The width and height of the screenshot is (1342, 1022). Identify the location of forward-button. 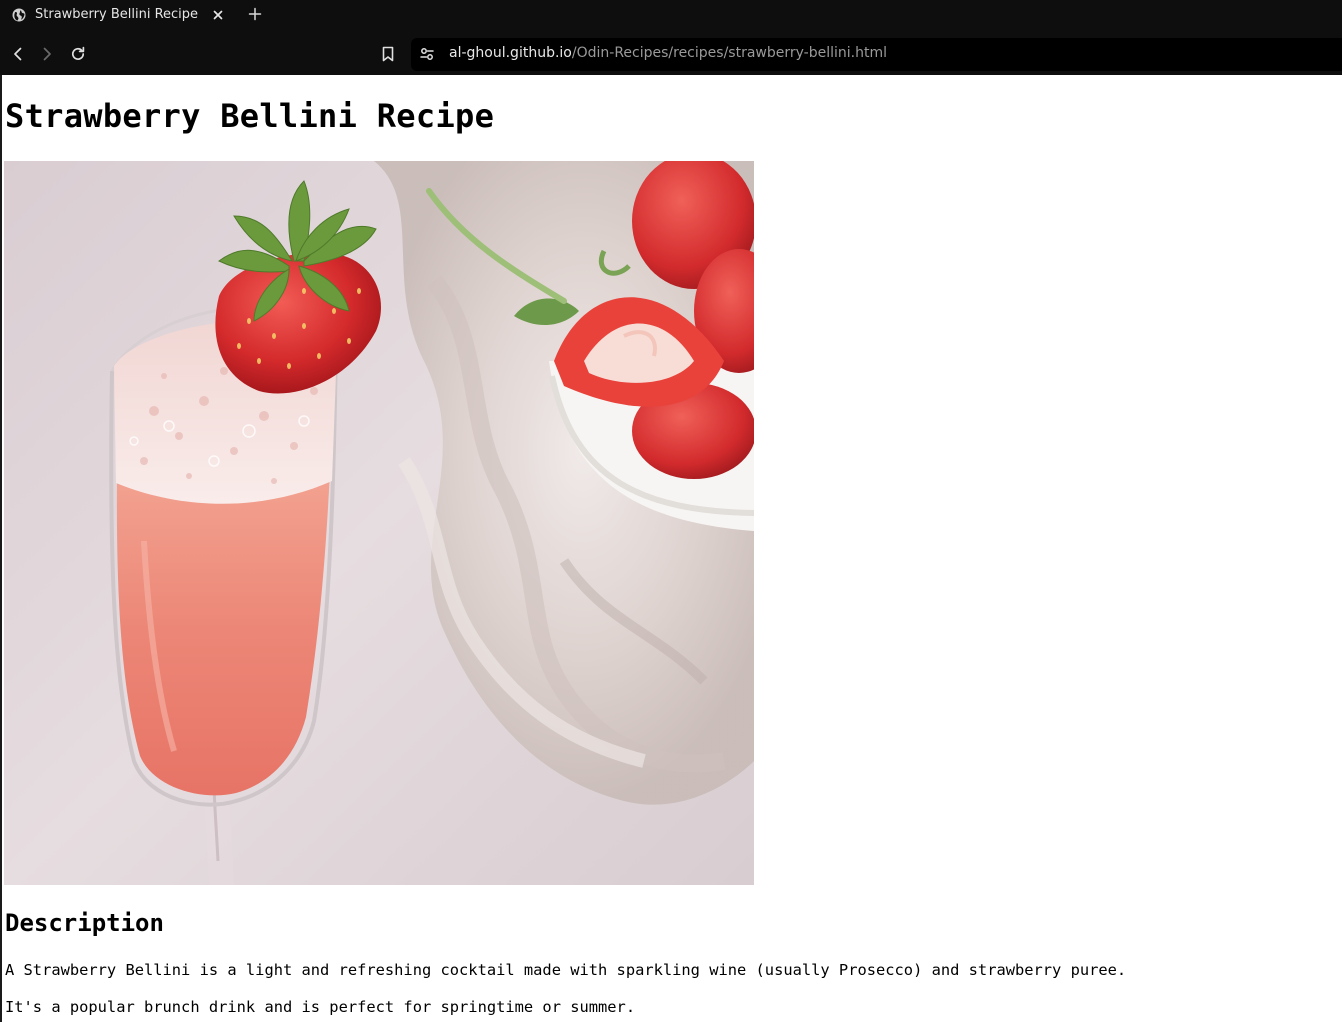
(47, 54).